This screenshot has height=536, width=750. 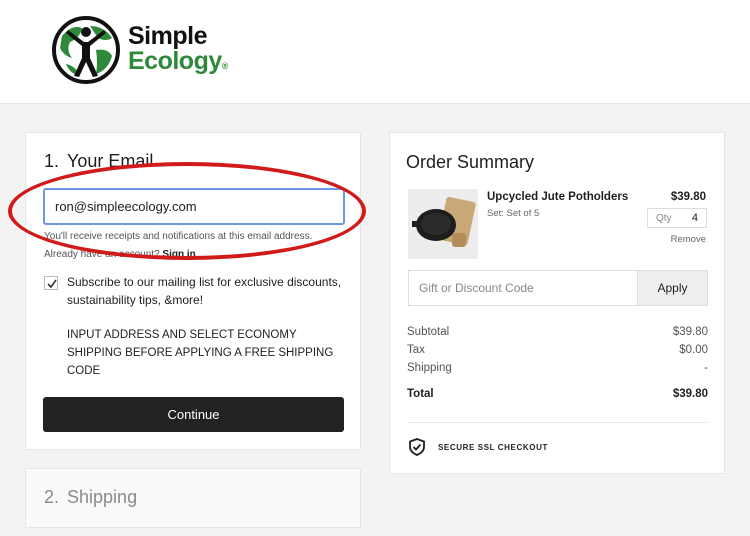 I want to click on order-summary-title: Order Summary, so click(x=470, y=162).